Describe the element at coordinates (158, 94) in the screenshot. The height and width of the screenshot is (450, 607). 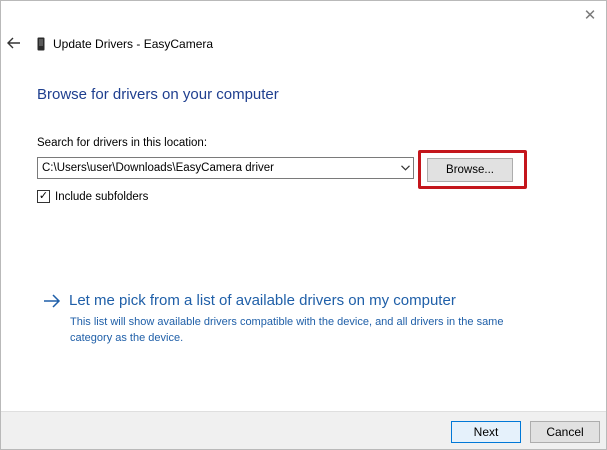
I see `page-heading: Browse for drivers on your computer` at that location.